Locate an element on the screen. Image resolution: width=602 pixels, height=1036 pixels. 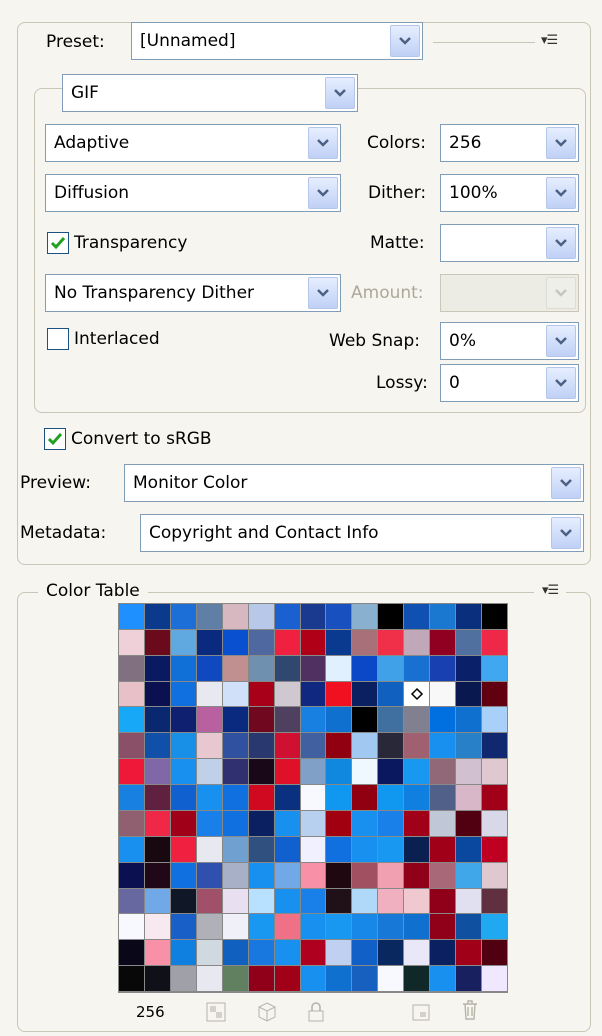
map-transparency-icon is located at coordinates (216, 1012).